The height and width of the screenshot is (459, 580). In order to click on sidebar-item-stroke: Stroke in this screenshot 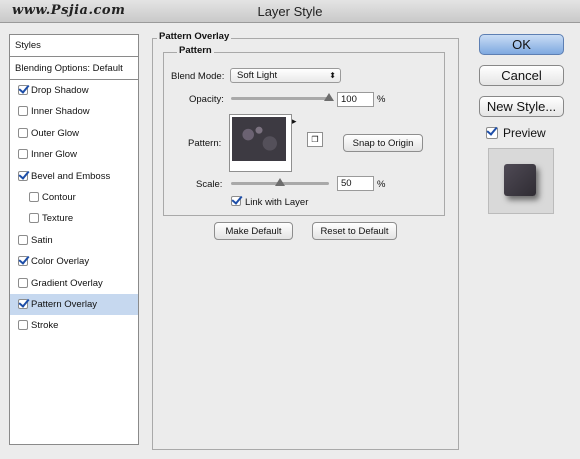, I will do `click(74, 325)`.